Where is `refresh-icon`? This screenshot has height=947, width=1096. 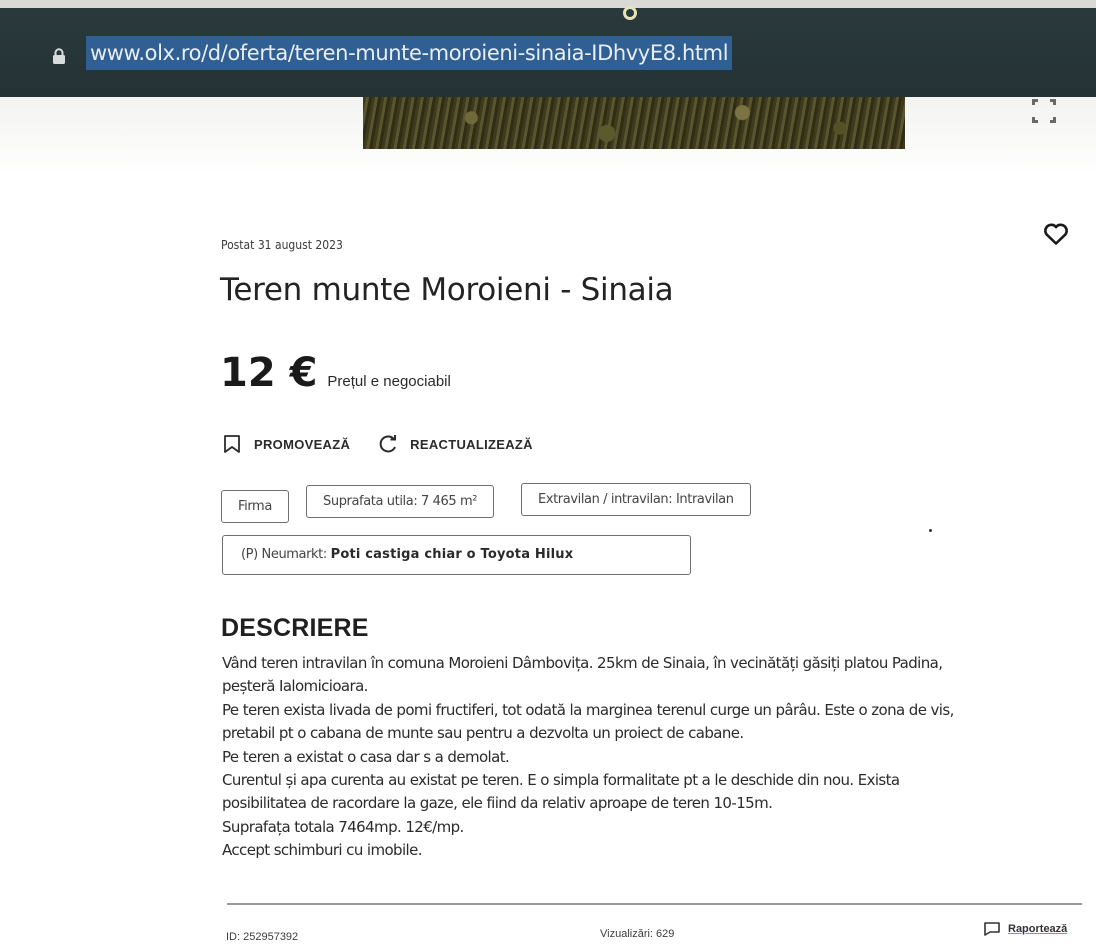
refresh-icon is located at coordinates (388, 444).